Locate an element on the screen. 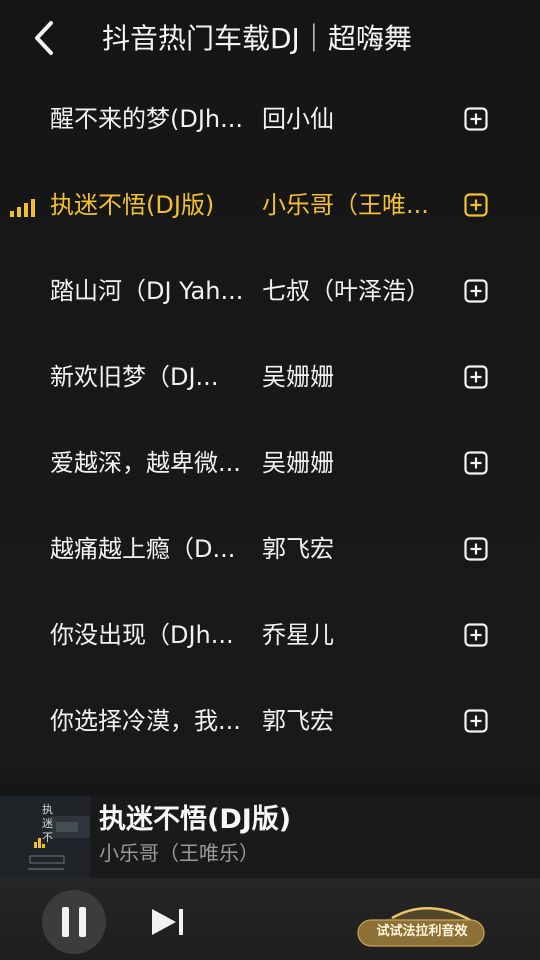 The width and height of the screenshot is (540, 960). svg-text: 不 is located at coordinates (47, 837).